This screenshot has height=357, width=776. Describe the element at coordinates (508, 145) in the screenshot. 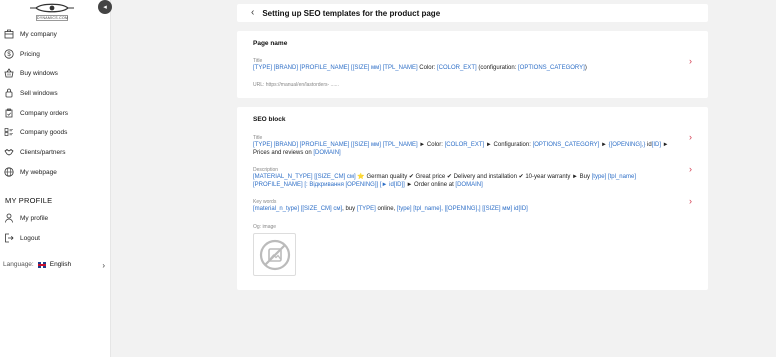

I see `template-text: ► Configuration:` at that location.